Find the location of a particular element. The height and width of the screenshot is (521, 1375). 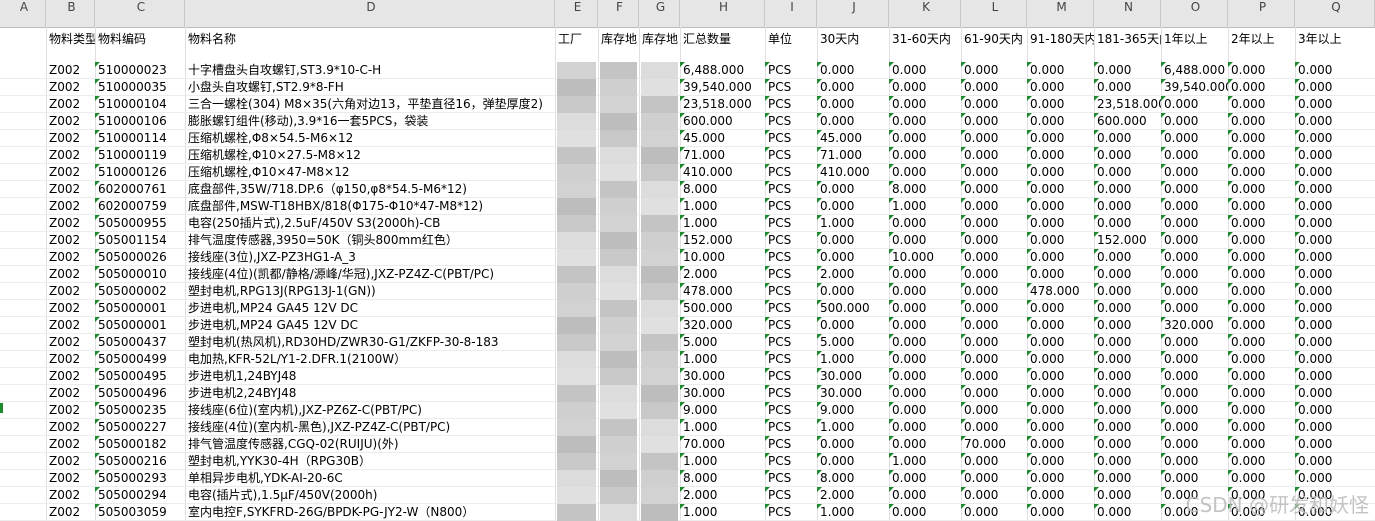

cell-material-name: 底盘部件,MSW-T18HBX/818(Φ175-Φ10*47-M8*12) is located at coordinates (371, 206).